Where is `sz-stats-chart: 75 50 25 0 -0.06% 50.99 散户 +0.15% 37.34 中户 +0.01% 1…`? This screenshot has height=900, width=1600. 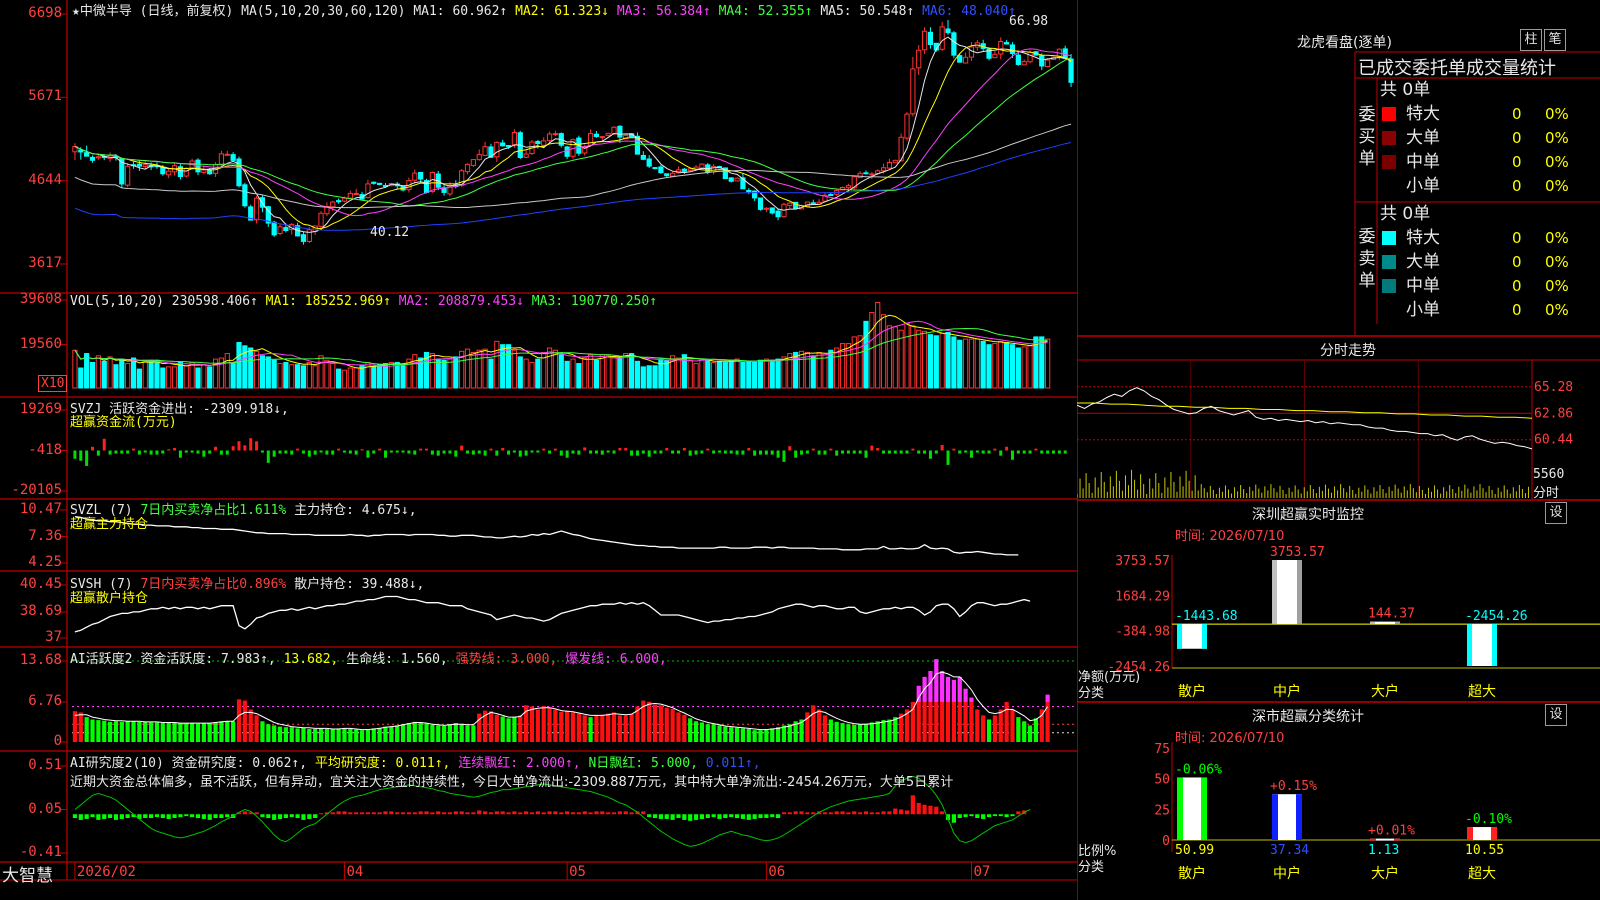 sz-stats-chart: 75 50 25 0 -0.06% 50.99 散户 +0.15% 37.34 中户 +0.01% 1… is located at coordinates (1338, 801).